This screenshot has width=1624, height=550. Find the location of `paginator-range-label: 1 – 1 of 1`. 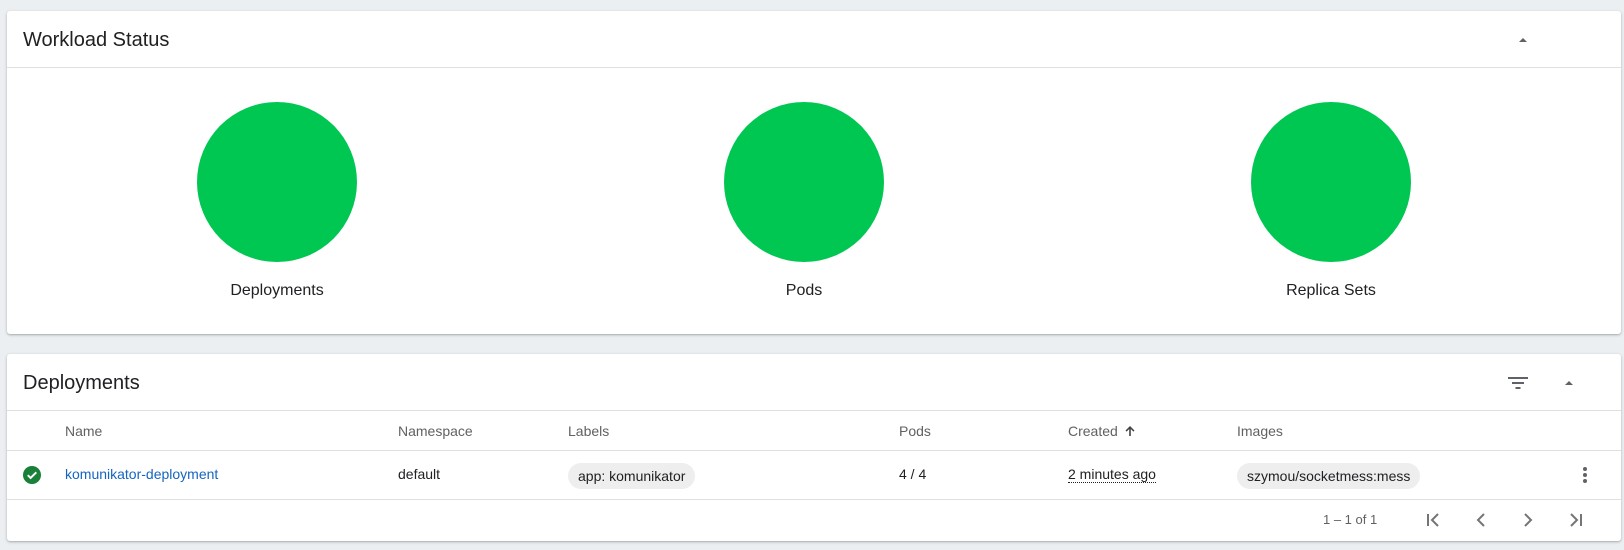

paginator-range-label: 1 – 1 of 1 is located at coordinates (1350, 519).